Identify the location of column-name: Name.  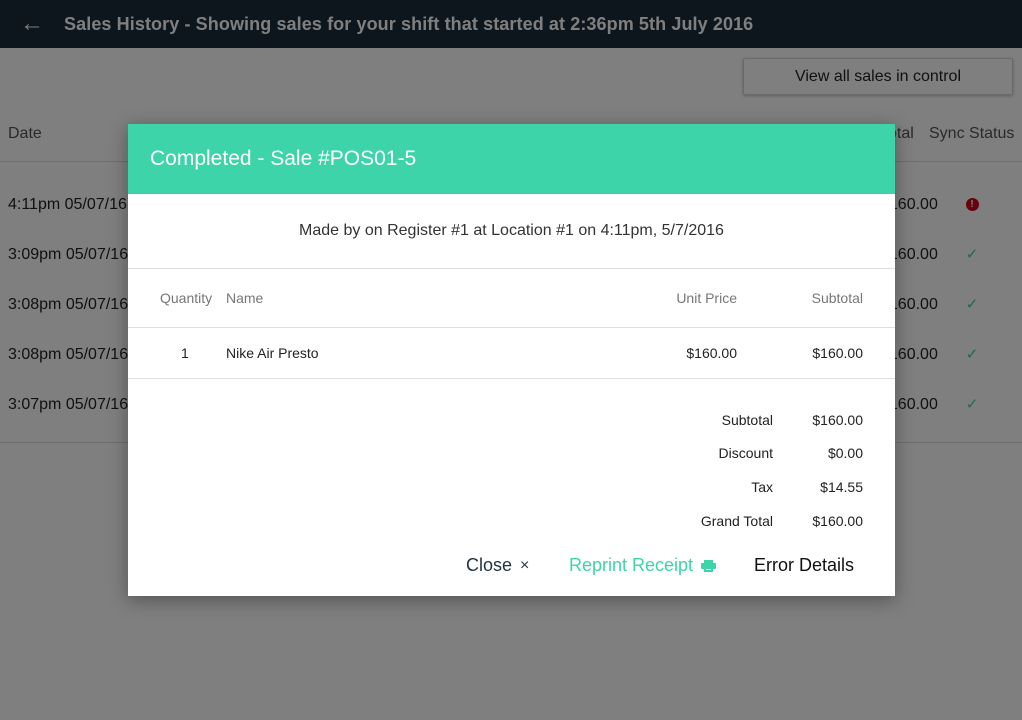
(245, 298).